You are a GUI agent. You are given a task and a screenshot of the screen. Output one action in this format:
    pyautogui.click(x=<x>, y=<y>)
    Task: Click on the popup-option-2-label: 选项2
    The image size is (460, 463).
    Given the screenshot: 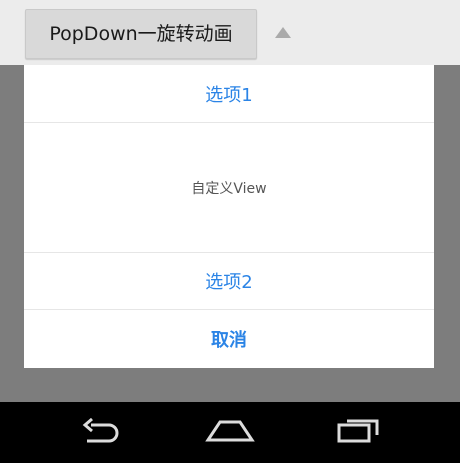 What is the action you would take?
    pyautogui.click(x=229, y=282)
    